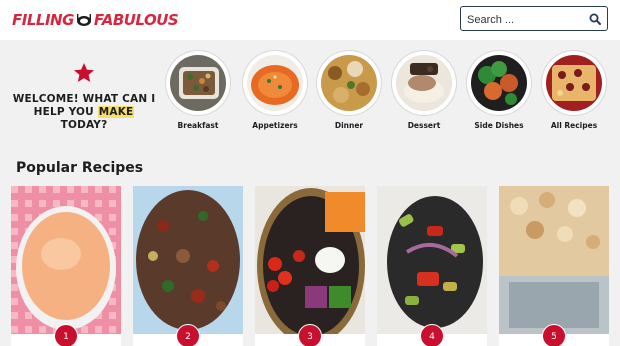 The height and width of the screenshot is (346, 620). Describe the element at coordinates (424, 125) in the screenshot. I see `category-label: Dessert` at that location.